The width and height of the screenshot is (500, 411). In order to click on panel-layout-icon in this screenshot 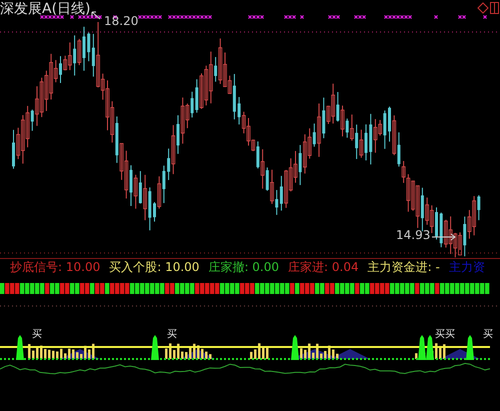, I will do `click(494, 8)`.